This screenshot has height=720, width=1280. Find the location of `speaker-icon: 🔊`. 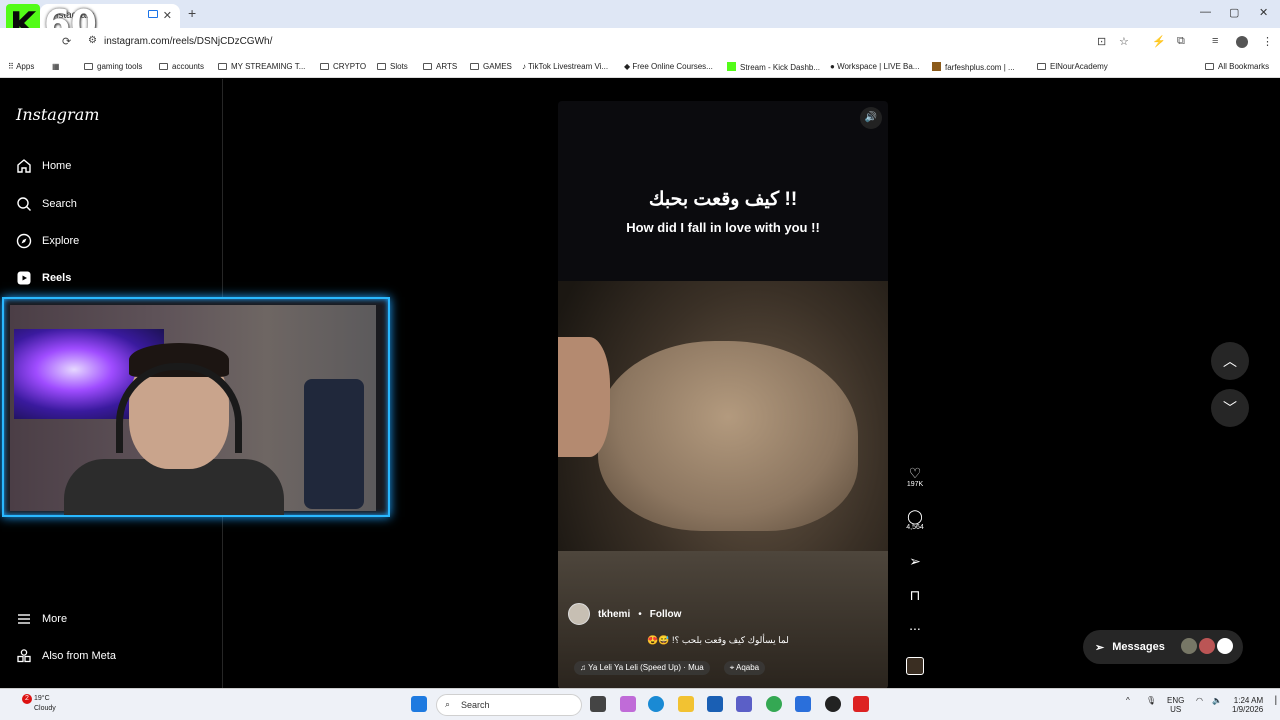

speaker-icon: 🔊 is located at coordinates (871, 118).